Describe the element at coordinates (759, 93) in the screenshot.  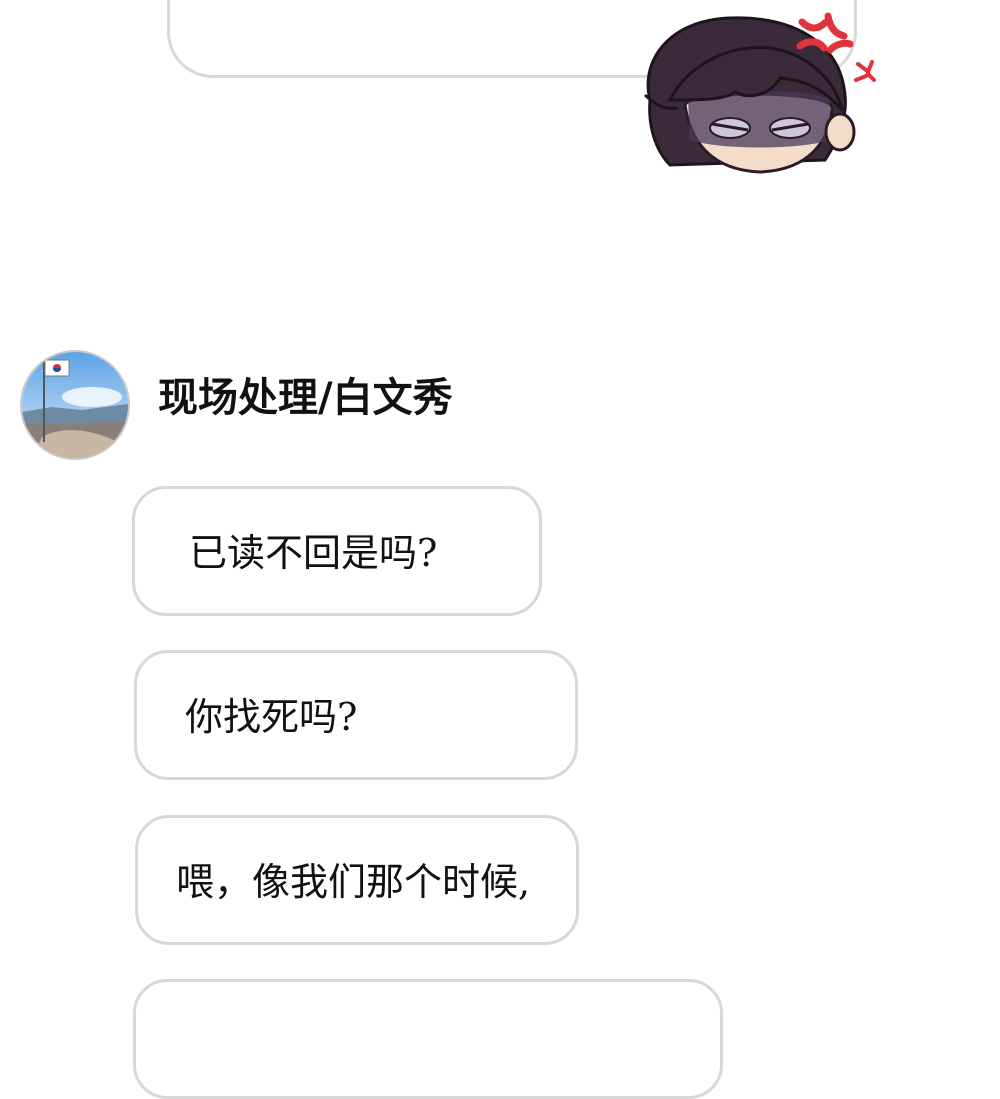
I see `angry-chibi-face-icon` at that location.